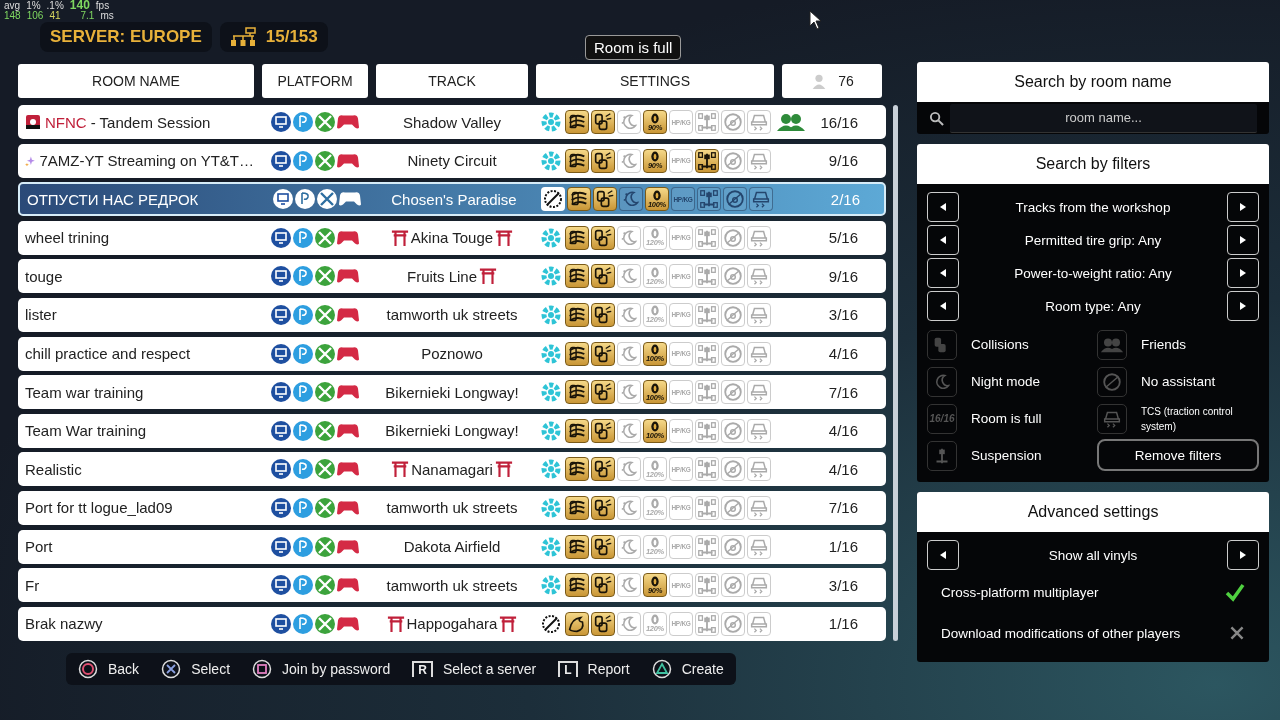 This screenshot has width=1280, height=720. What do you see at coordinates (474, 669) in the screenshot?
I see `hint-button: R Select a server` at bounding box center [474, 669].